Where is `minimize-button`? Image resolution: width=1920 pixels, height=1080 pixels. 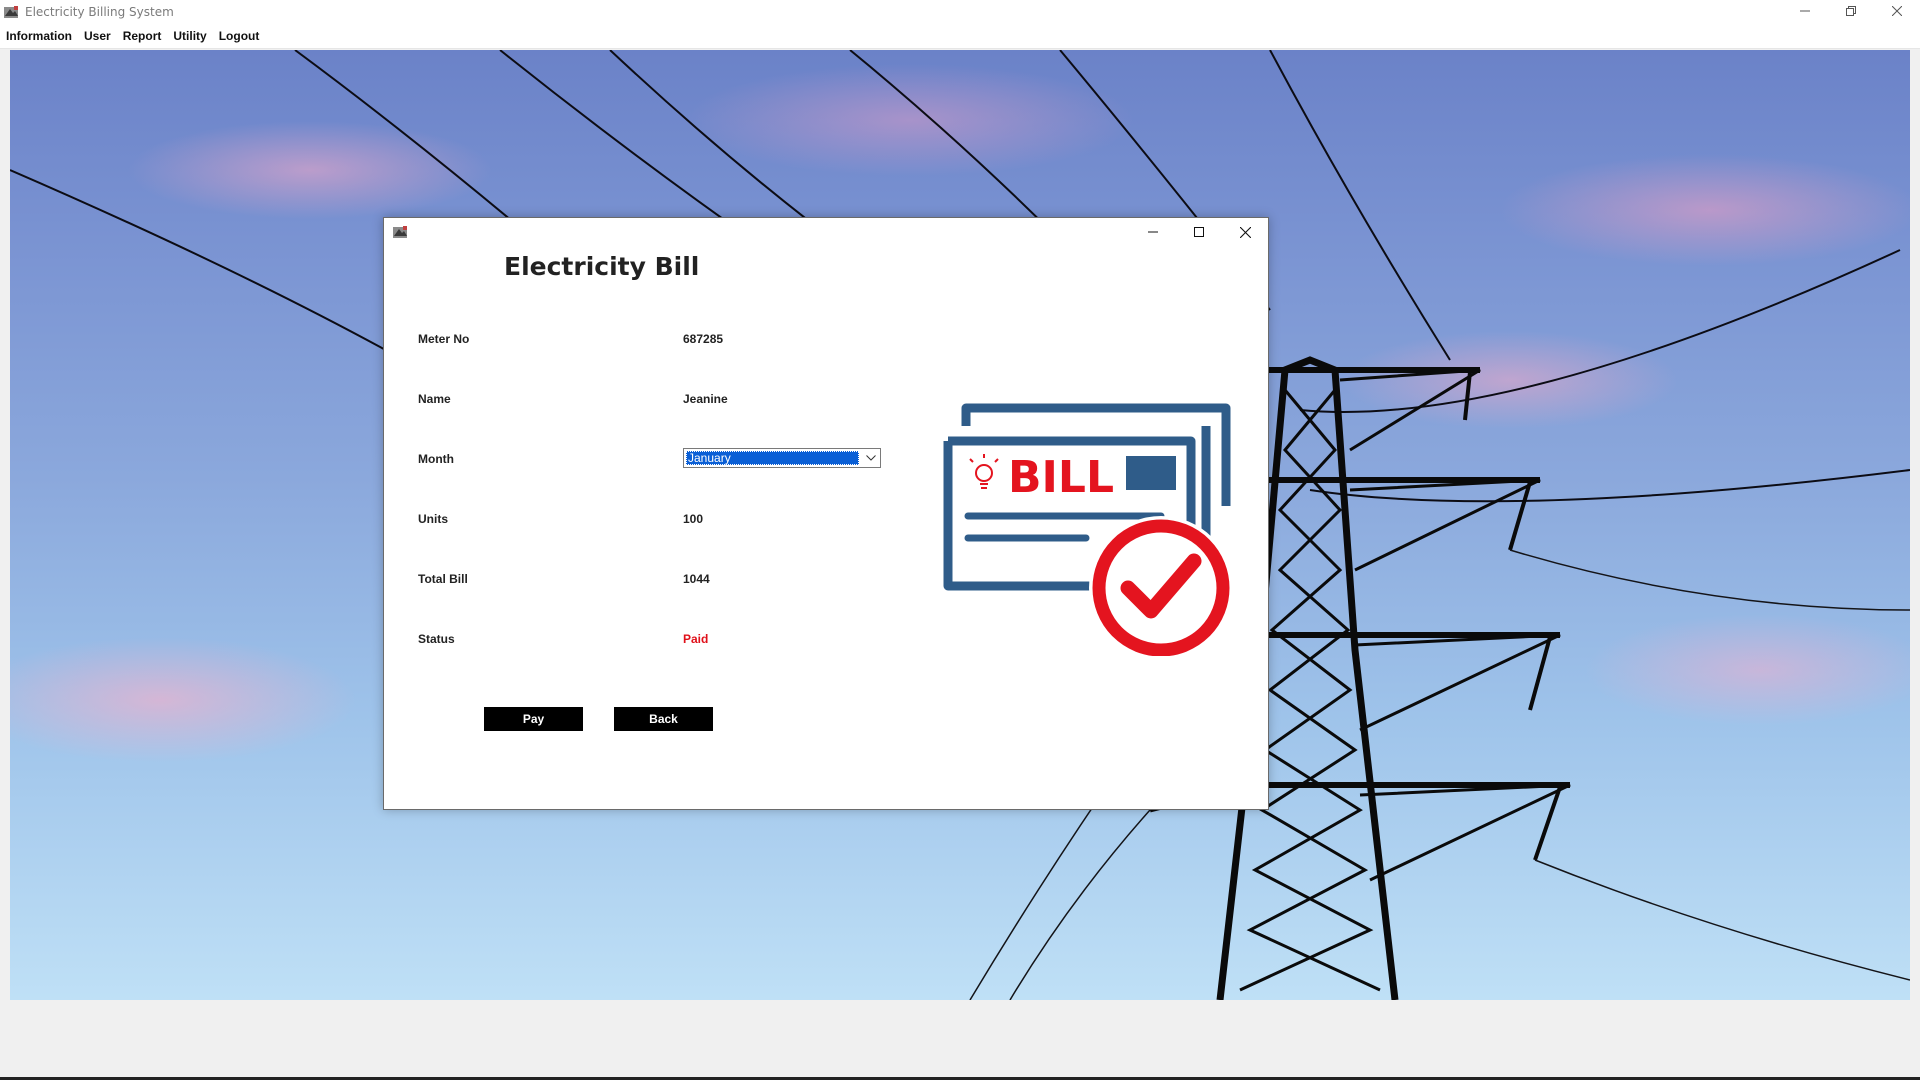 minimize-button is located at coordinates (1805, 11).